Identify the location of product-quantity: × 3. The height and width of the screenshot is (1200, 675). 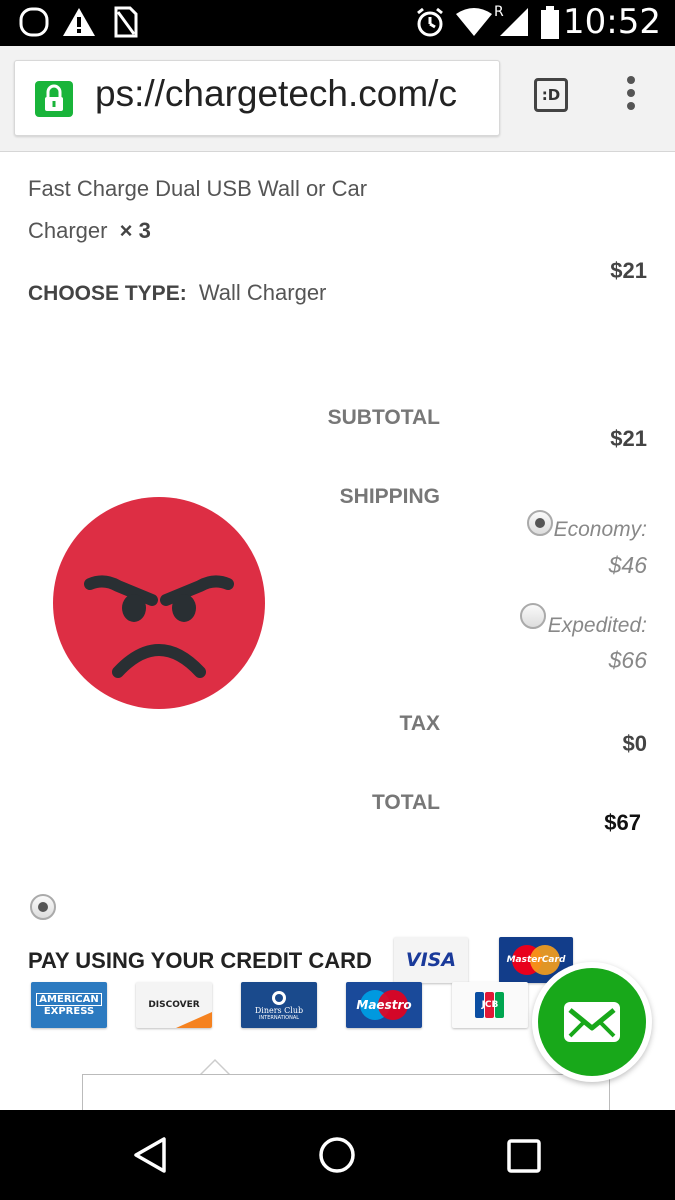
(135, 230).